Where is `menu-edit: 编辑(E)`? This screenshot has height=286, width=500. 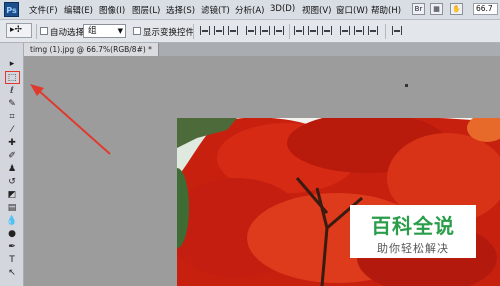 menu-edit: 编辑(E) is located at coordinates (78, 10).